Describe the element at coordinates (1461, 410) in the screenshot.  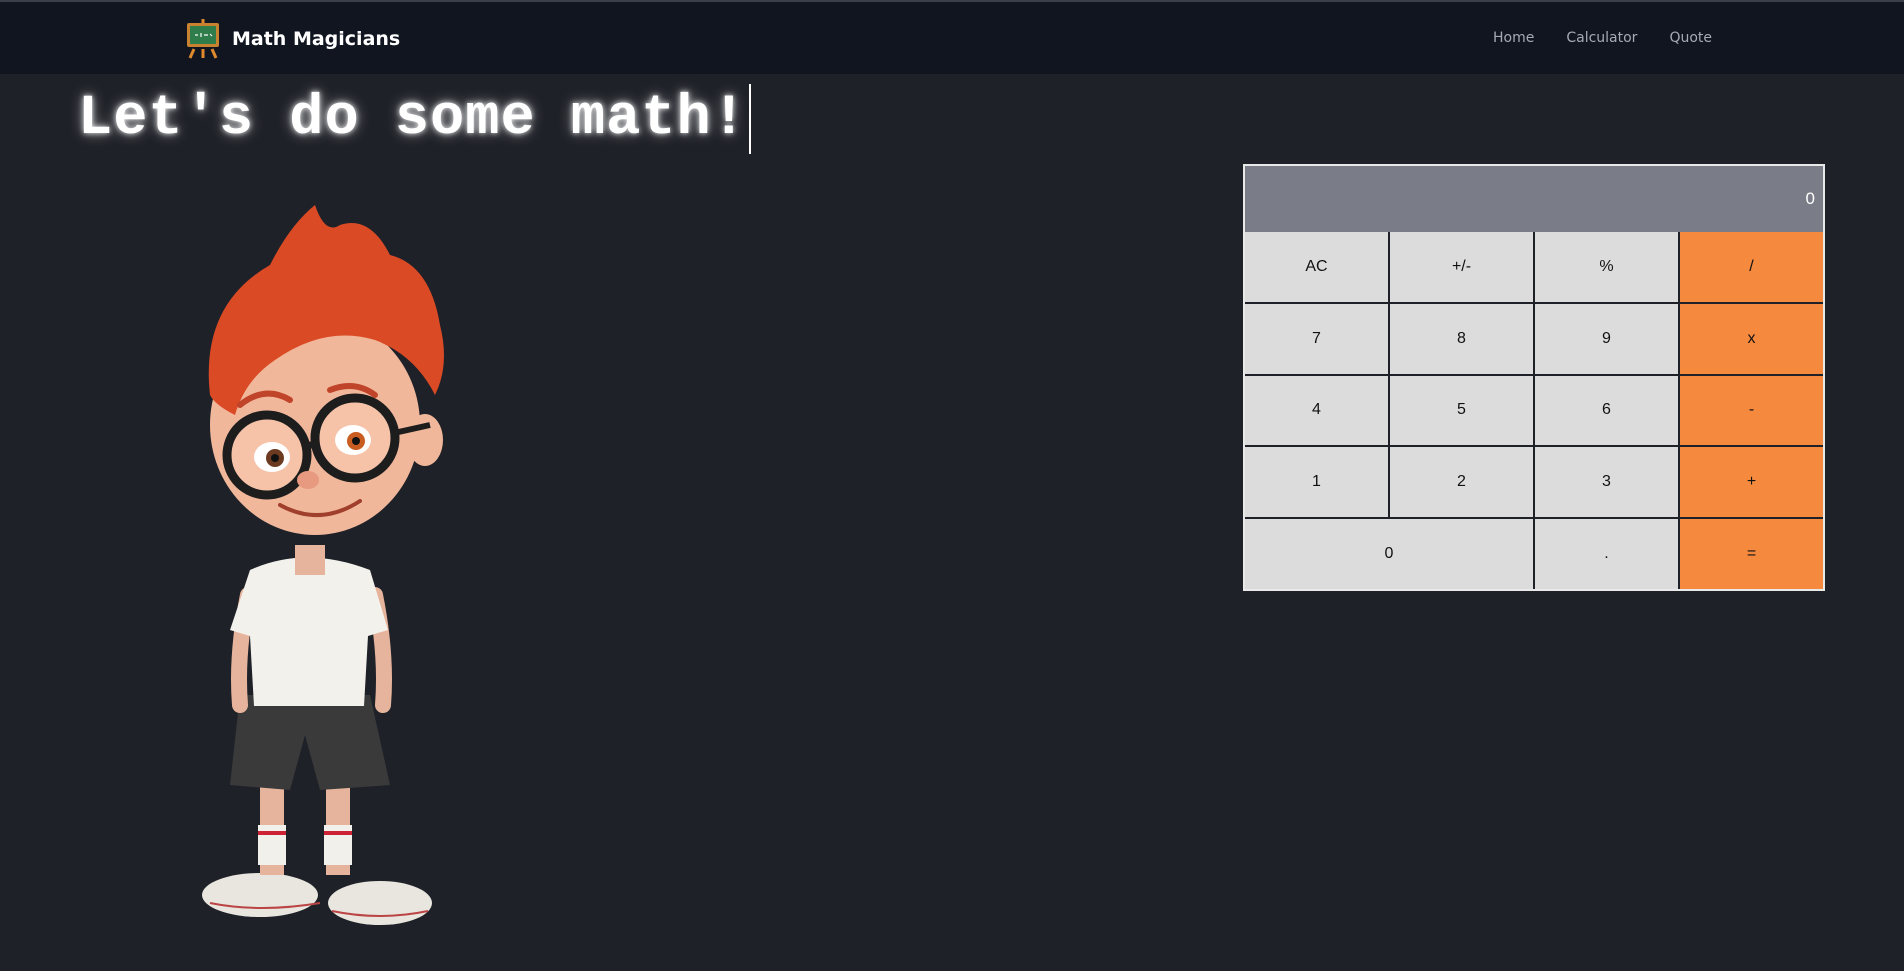
I see `key-5: 5` at that location.